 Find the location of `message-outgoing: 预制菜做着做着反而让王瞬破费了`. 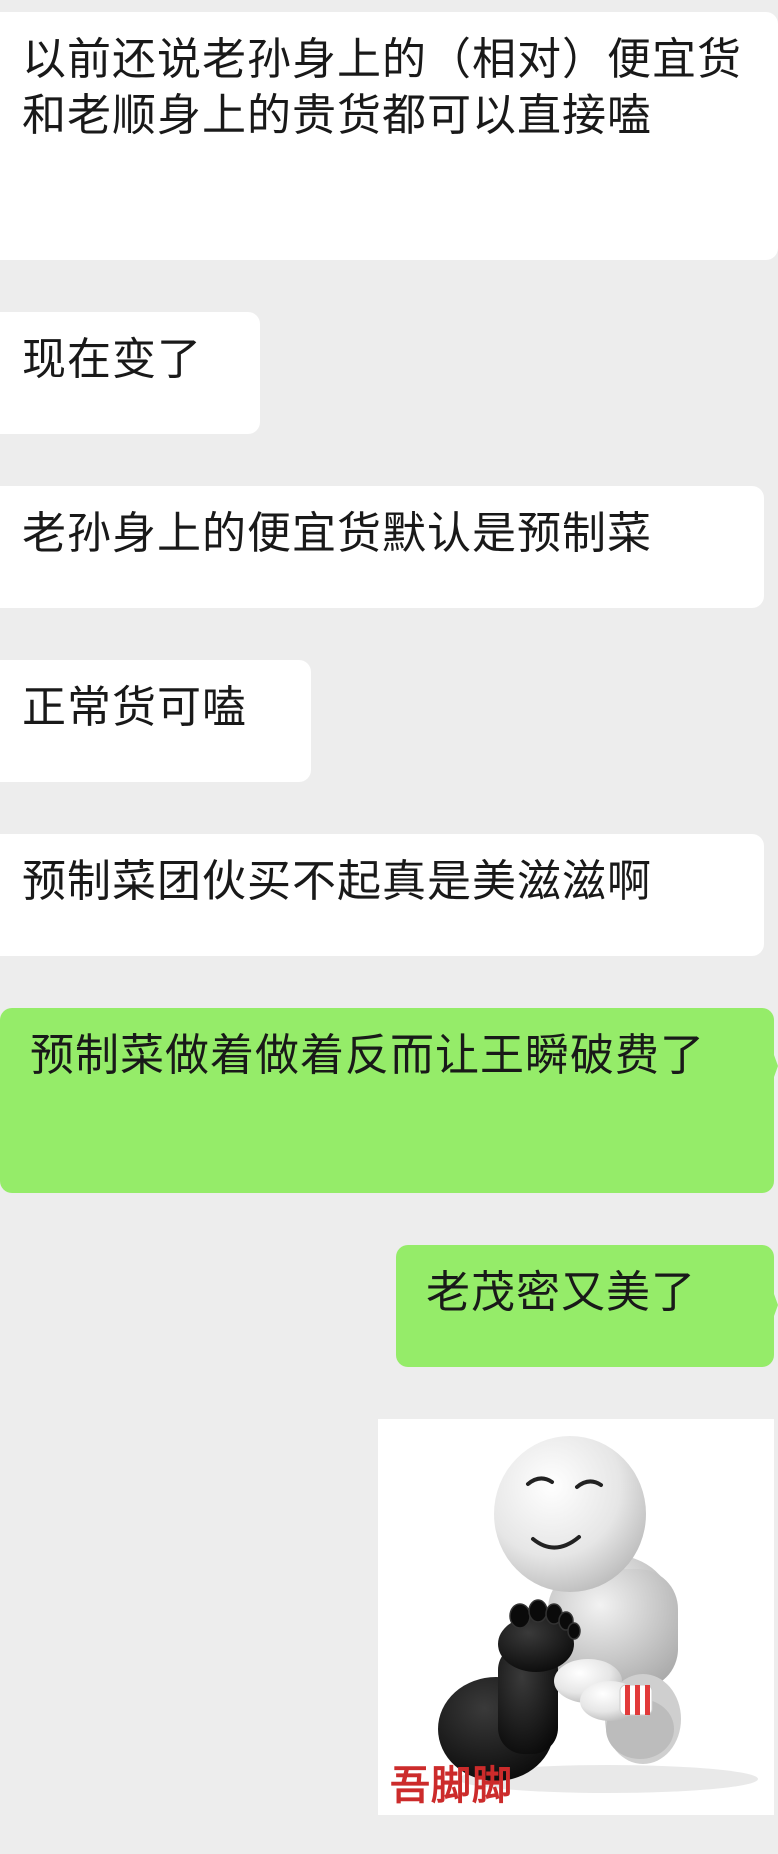

message-outgoing: 预制菜做着做着反而让王瞬破费了 is located at coordinates (387, 1100).